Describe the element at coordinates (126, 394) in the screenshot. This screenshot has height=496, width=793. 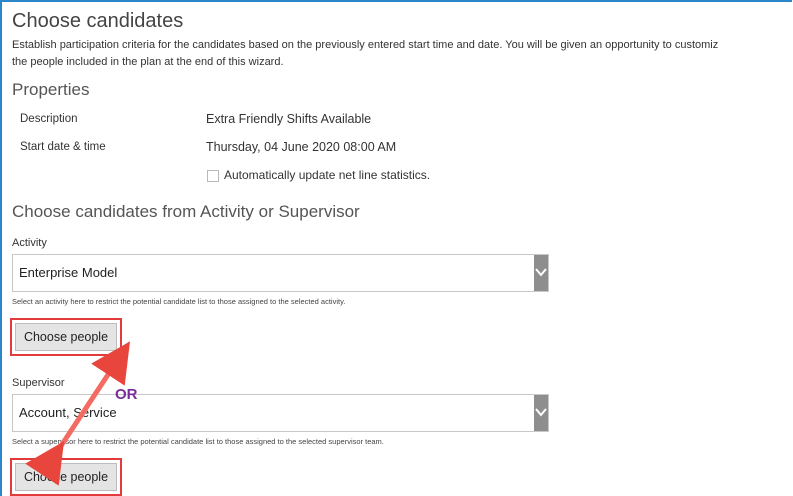
I see `or-annotation: OR` at that location.